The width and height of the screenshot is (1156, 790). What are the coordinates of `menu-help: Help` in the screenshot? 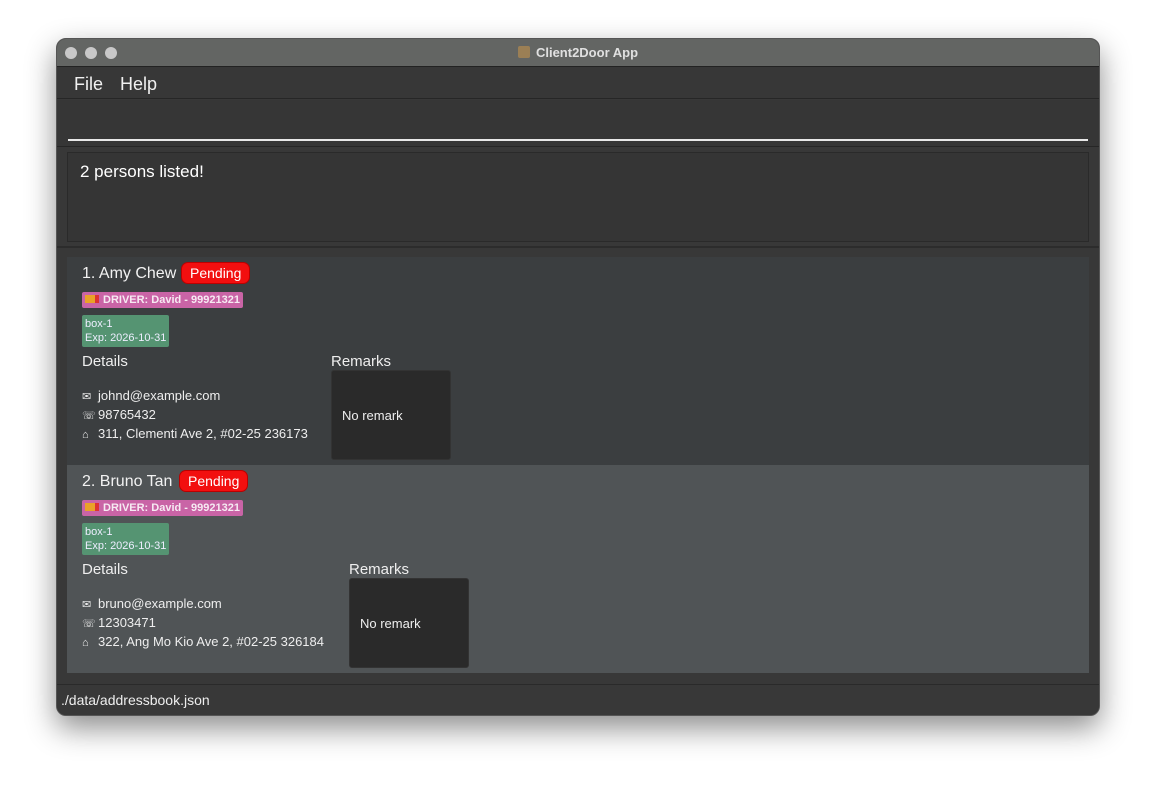 It's located at (138, 84).